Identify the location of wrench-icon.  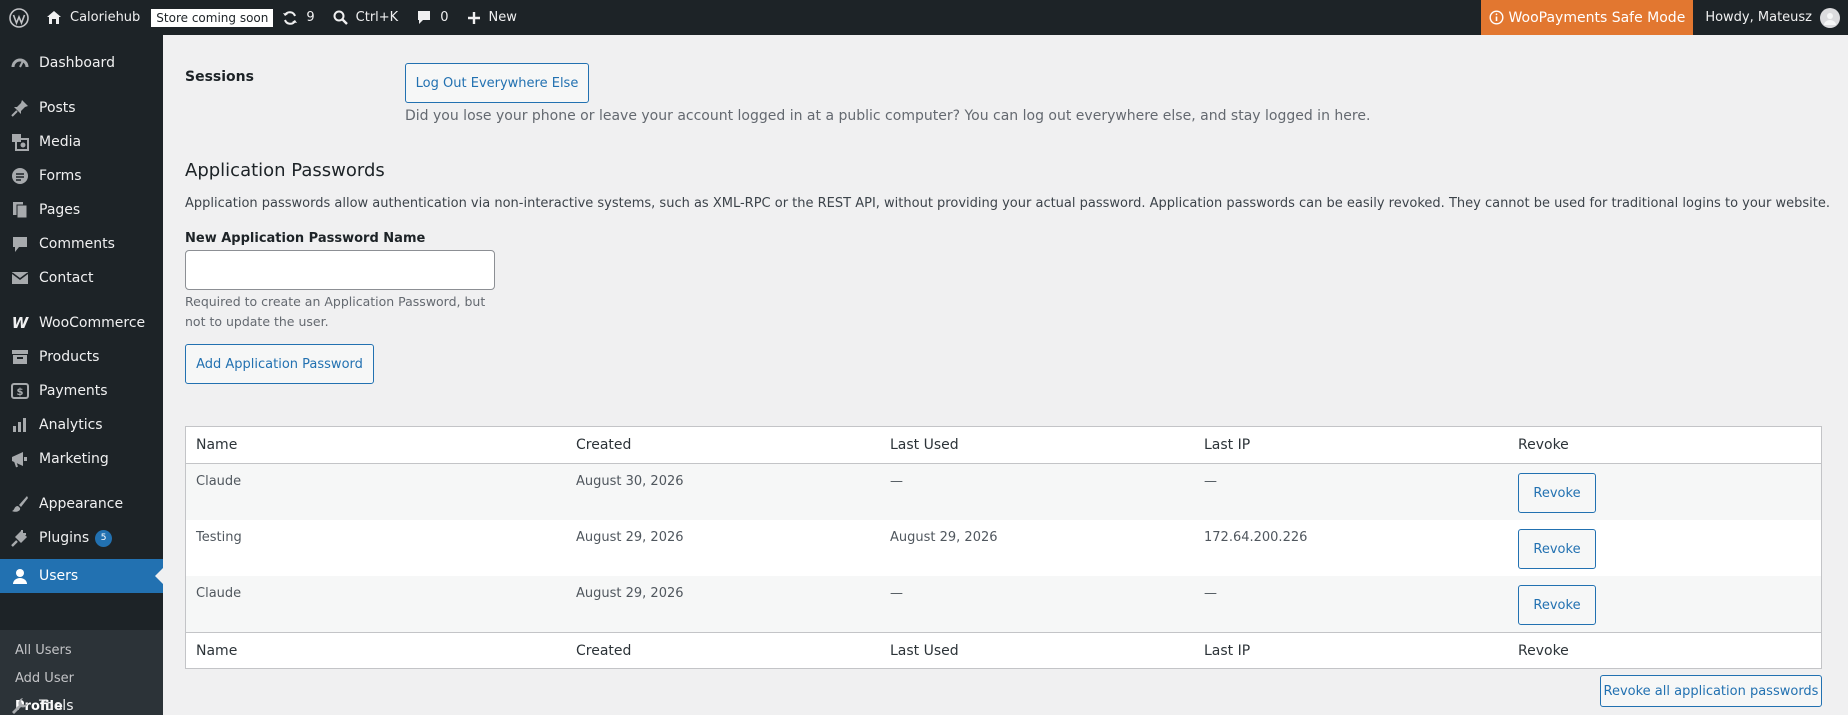
(20, 706).